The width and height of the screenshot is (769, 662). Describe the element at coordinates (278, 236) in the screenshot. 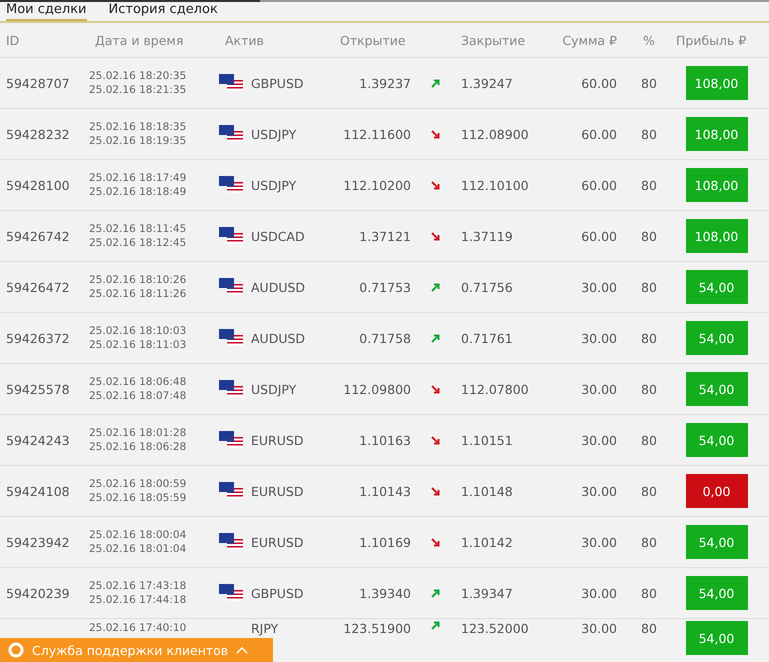

I see `asset-name: USDCAD` at that location.